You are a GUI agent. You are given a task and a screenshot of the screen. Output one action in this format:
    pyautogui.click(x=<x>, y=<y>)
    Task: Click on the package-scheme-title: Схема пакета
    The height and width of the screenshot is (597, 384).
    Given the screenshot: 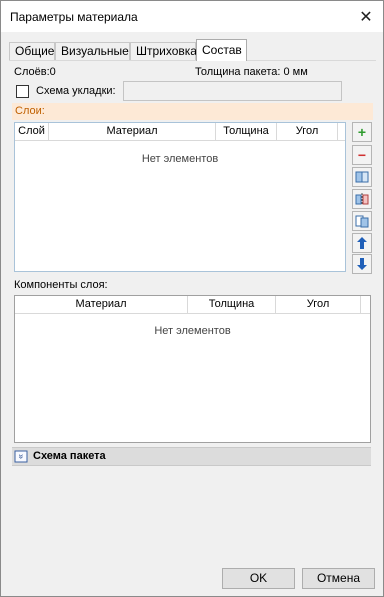 What is the action you would take?
    pyautogui.click(x=69, y=456)
    